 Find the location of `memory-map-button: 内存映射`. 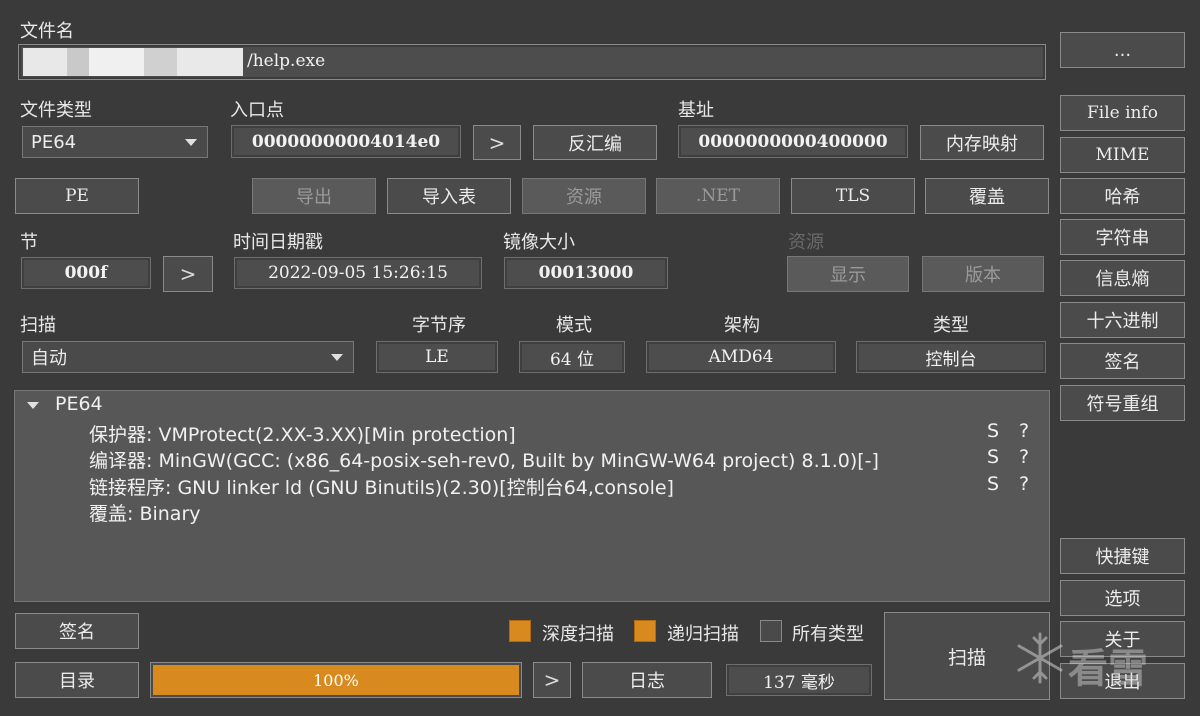

memory-map-button: 内存映射 is located at coordinates (982, 142).